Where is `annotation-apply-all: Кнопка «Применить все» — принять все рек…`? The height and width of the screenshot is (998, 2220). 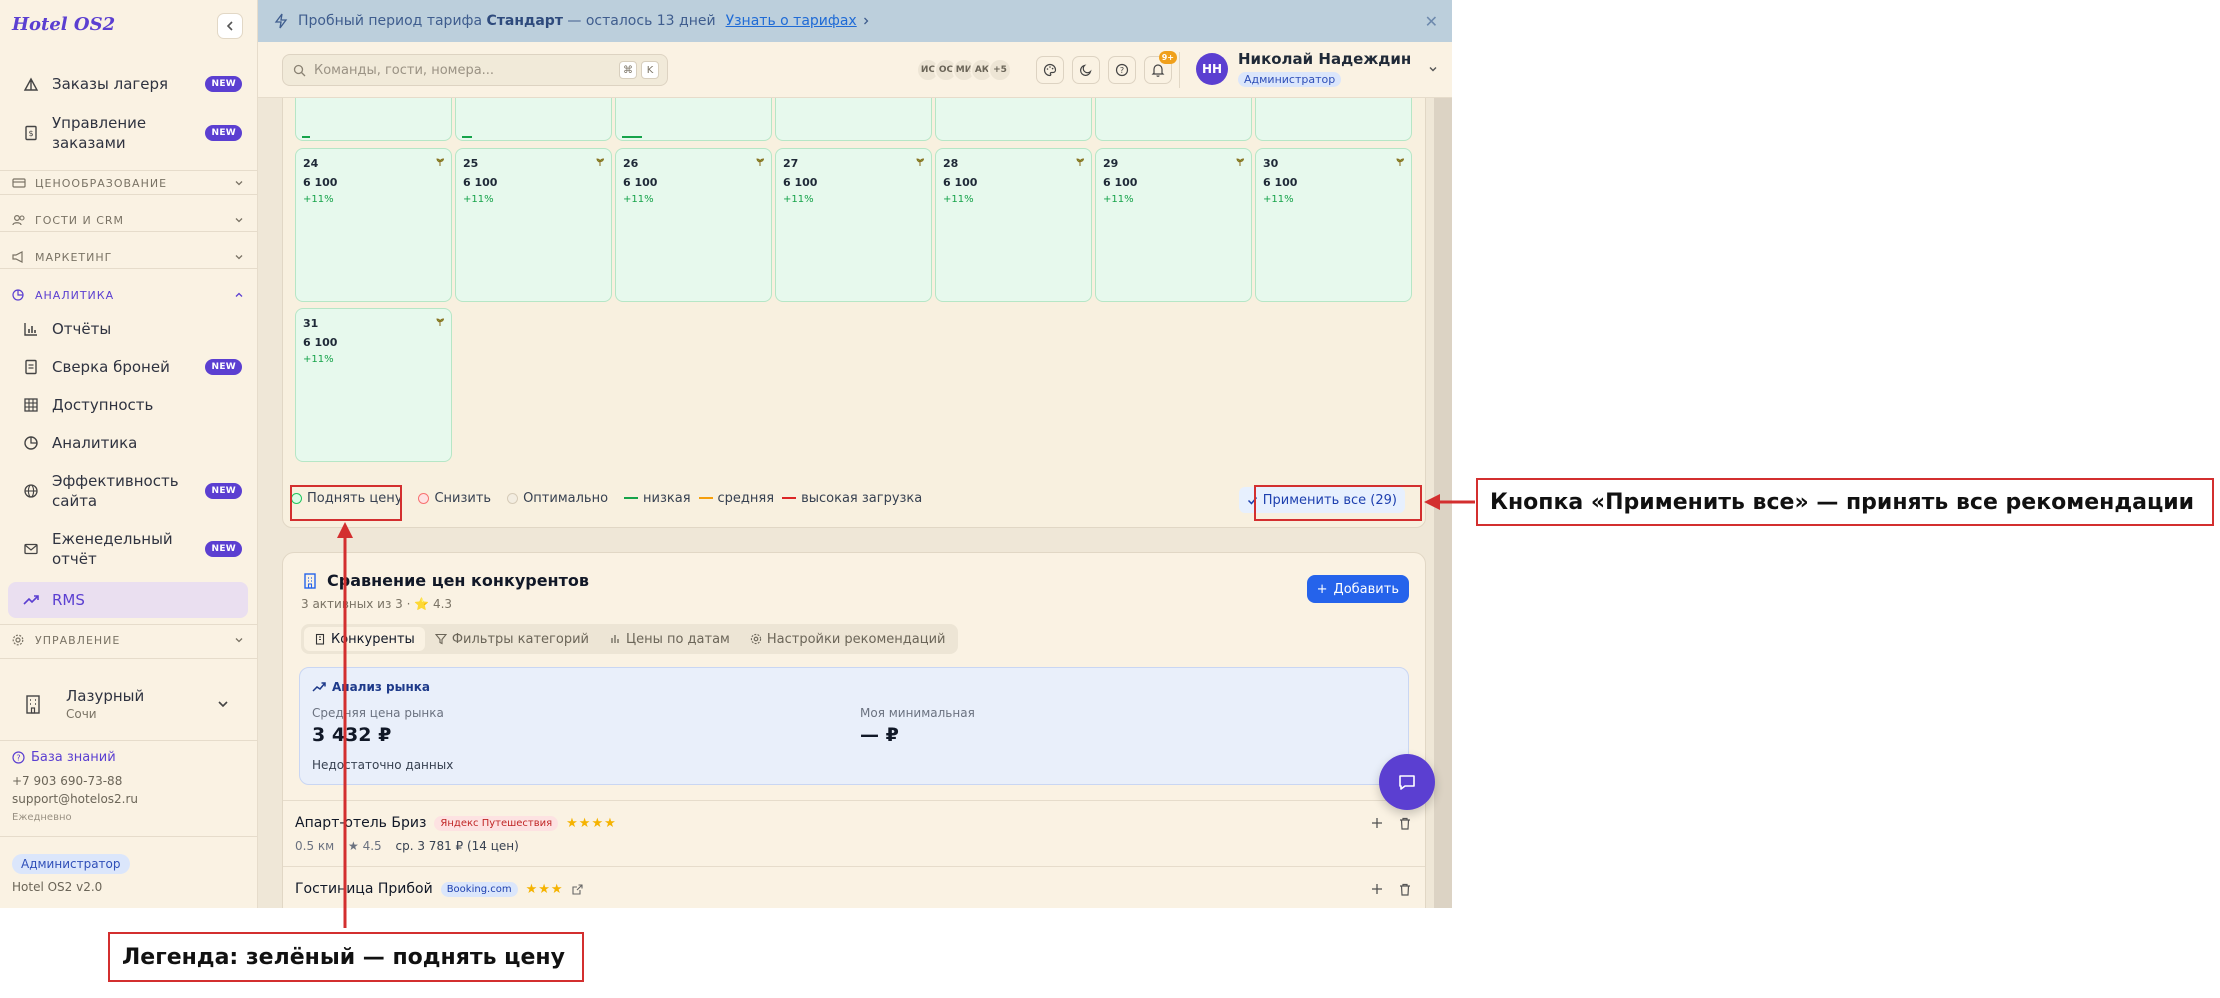 annotation-apply-all: Кнопка «Применить все» — принять все рек… is located at coordinates (1845, 502).